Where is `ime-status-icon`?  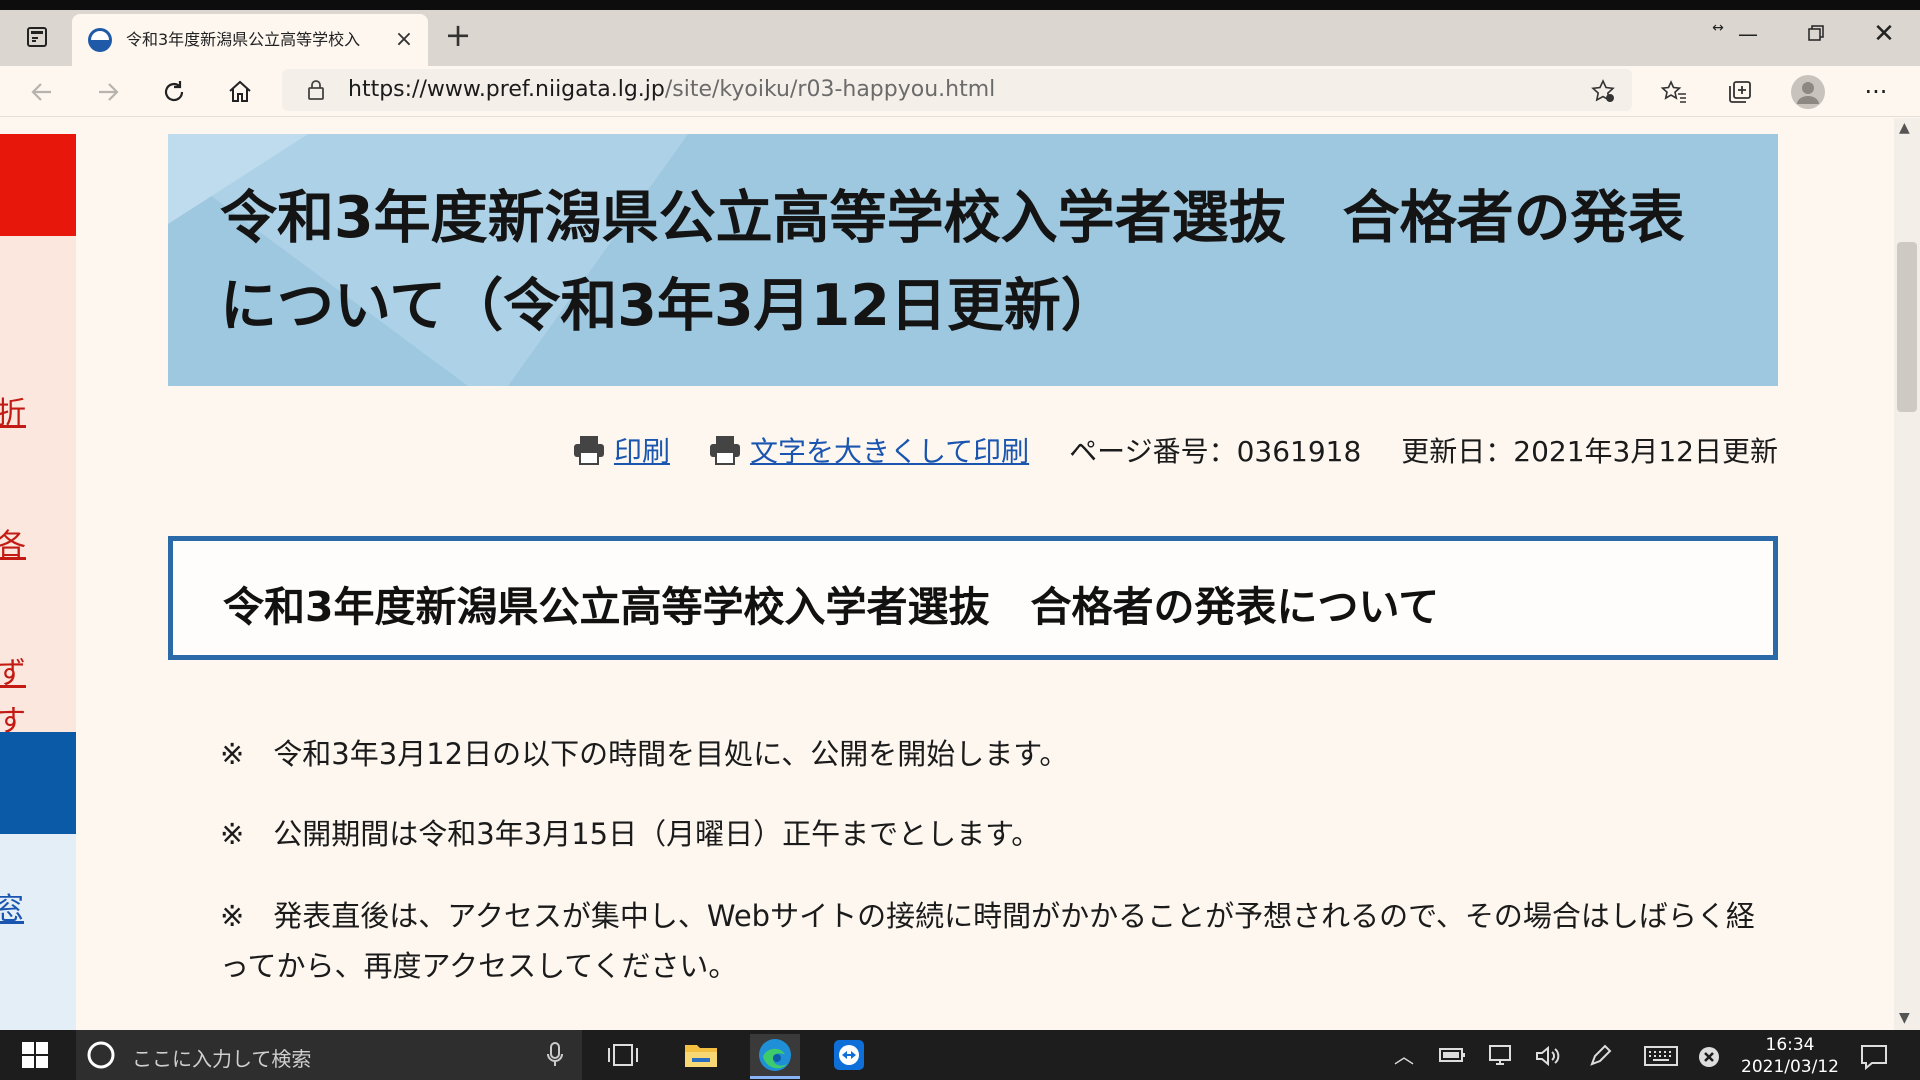
ime-status-icon is located at coordinates (1709, 1057).